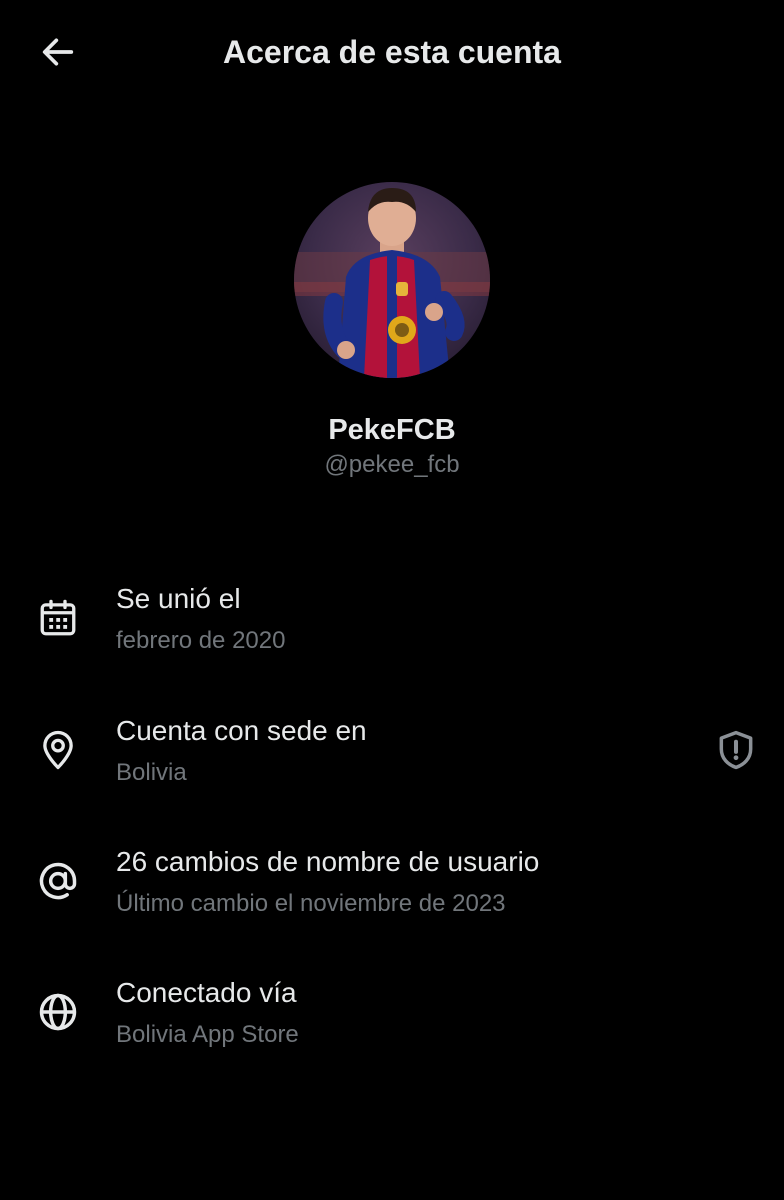  What do you see at coordinates (392, 758) in the screenshot?
I see `info-row-location: Cuenta con sede en Bolivia` at bounding box center [392, 758].